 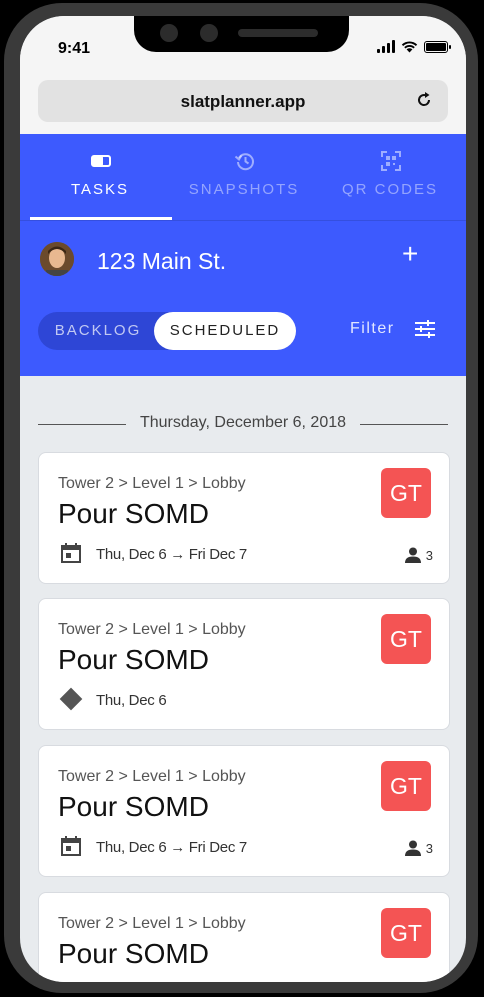 I want to click on date-separator: Thursday, December 6, 2018, so click(x=243, y=424).